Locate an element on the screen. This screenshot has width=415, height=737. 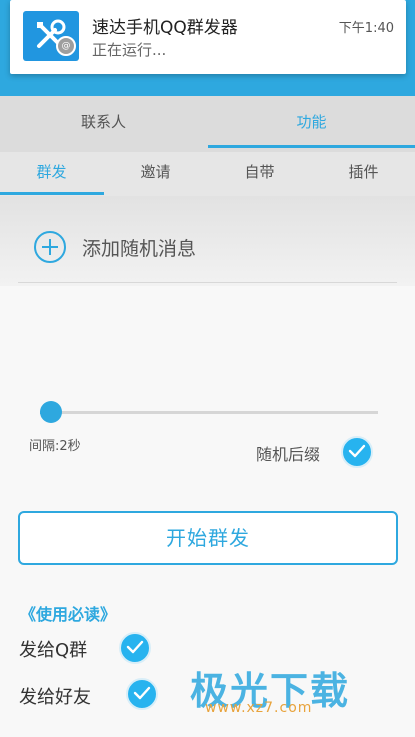
notification-card: @ 速达手机QQ群发器 正在运行... 下午1:40 is located at coordinates (208, 37).